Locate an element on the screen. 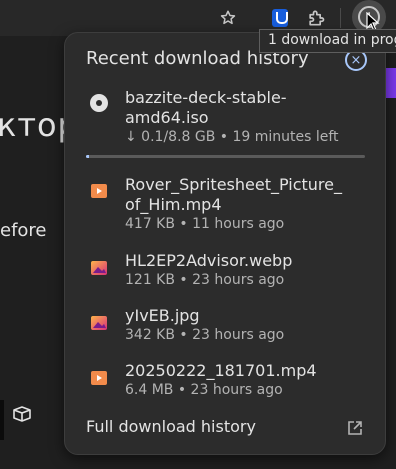 Image resolution: width=396 pixels, height=469 pixels. download-meta: 6.4 MB • 23 hours ago is located at coordinates (204, 390).